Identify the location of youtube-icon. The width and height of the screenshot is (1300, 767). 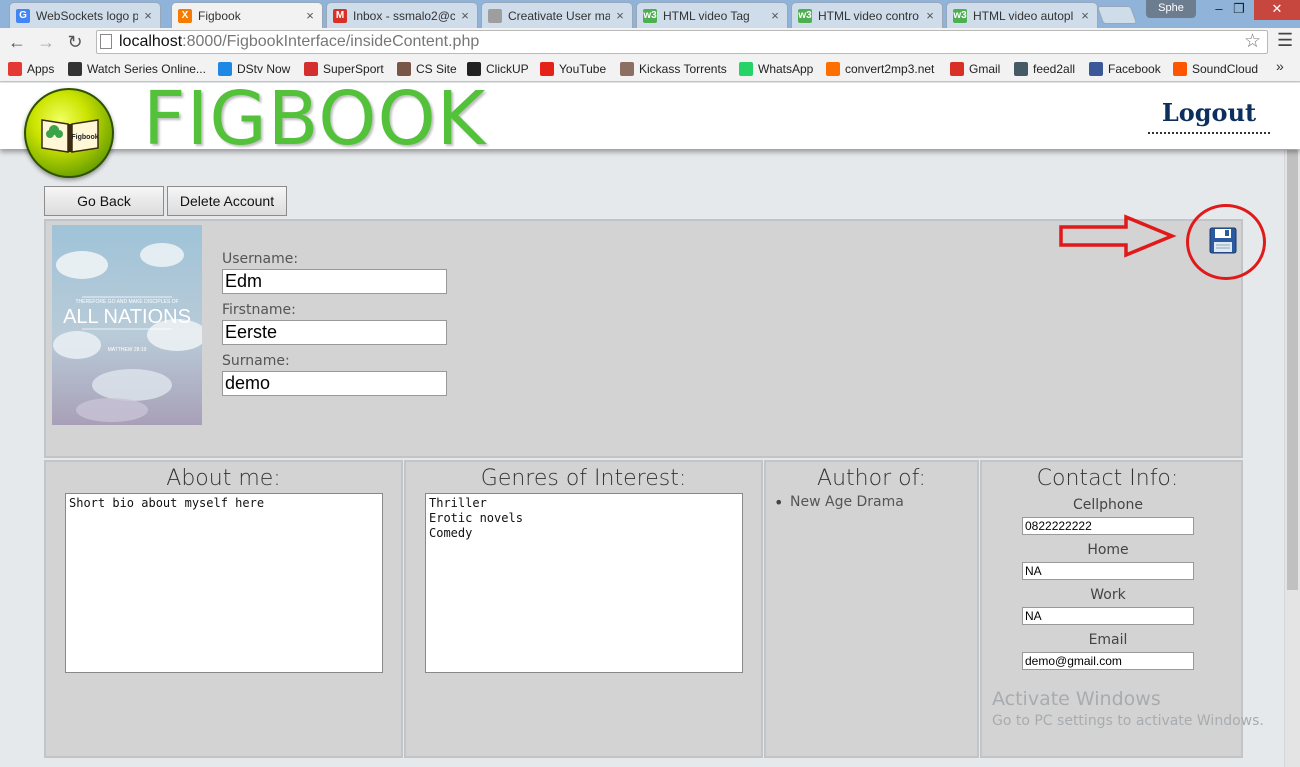
(547, 69).